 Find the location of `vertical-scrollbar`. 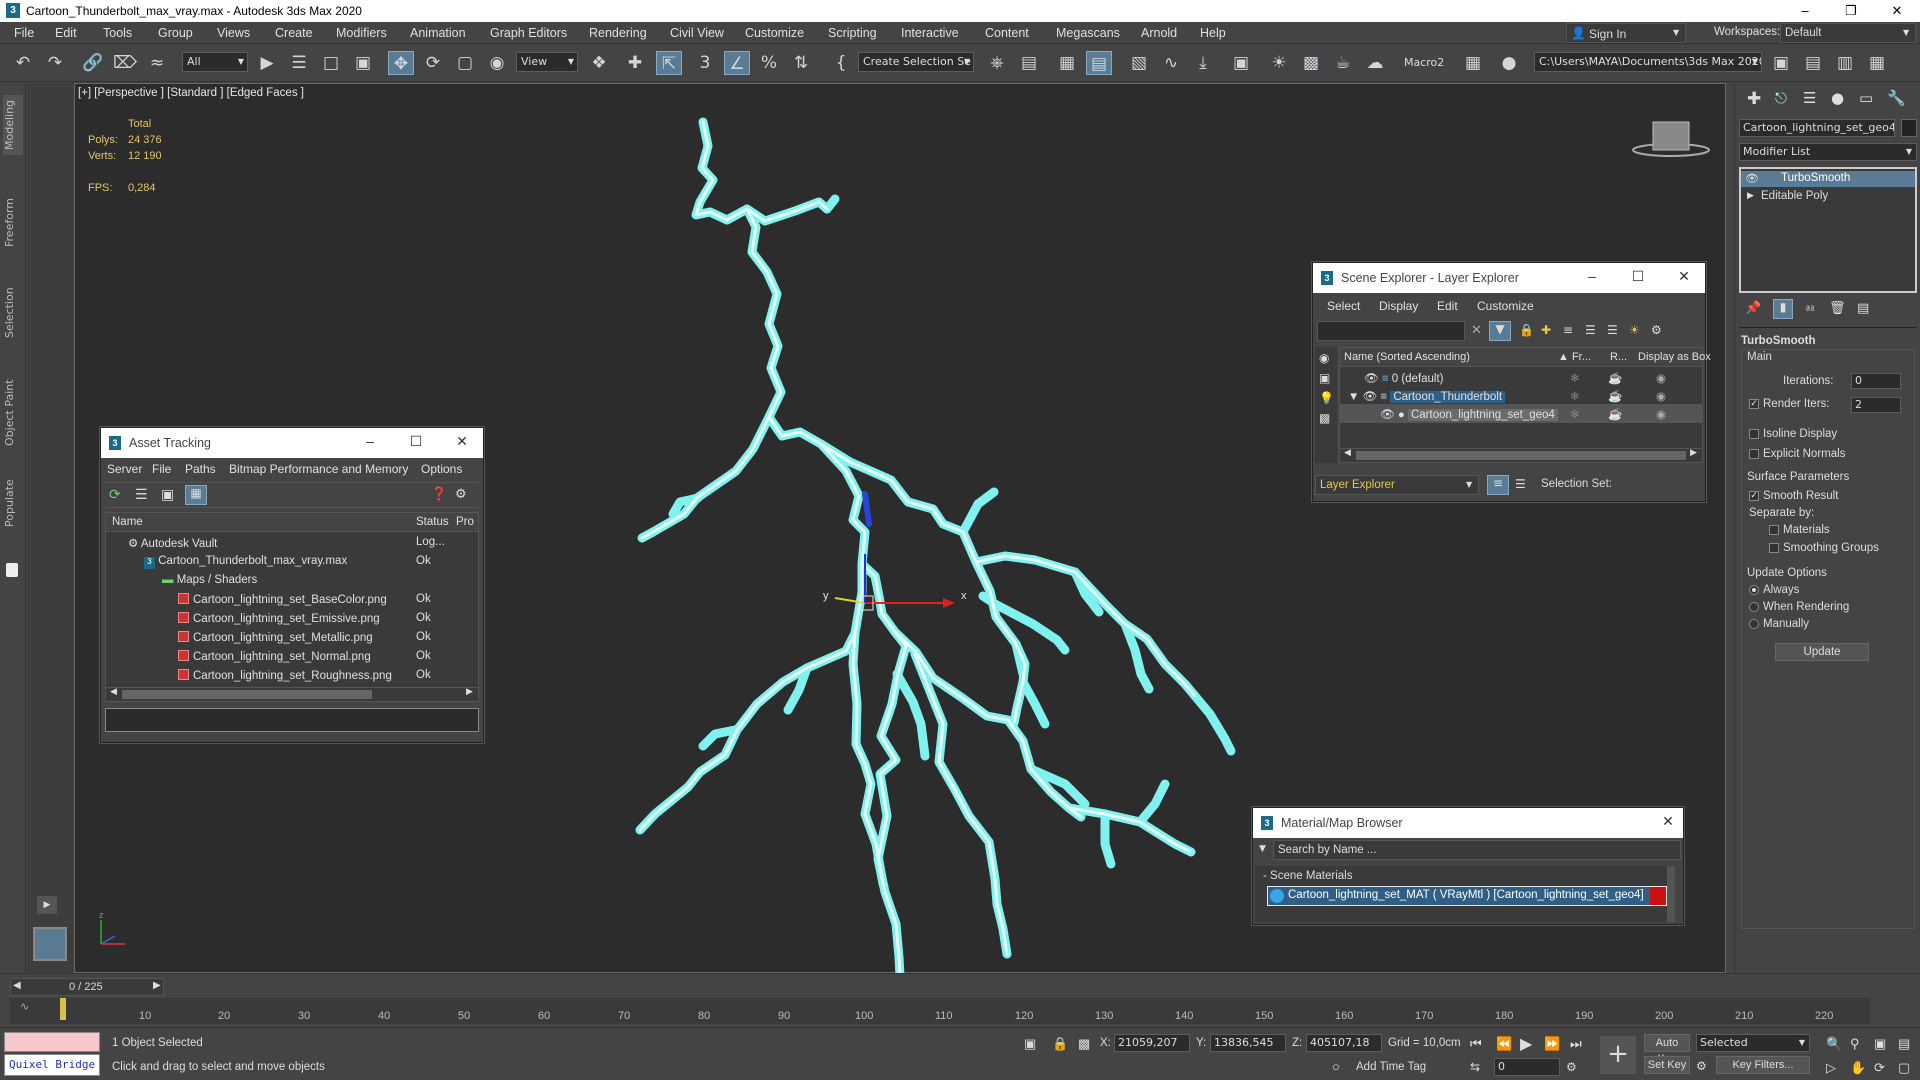

vertical-scrollbar is located at coordinates (1671, 894).